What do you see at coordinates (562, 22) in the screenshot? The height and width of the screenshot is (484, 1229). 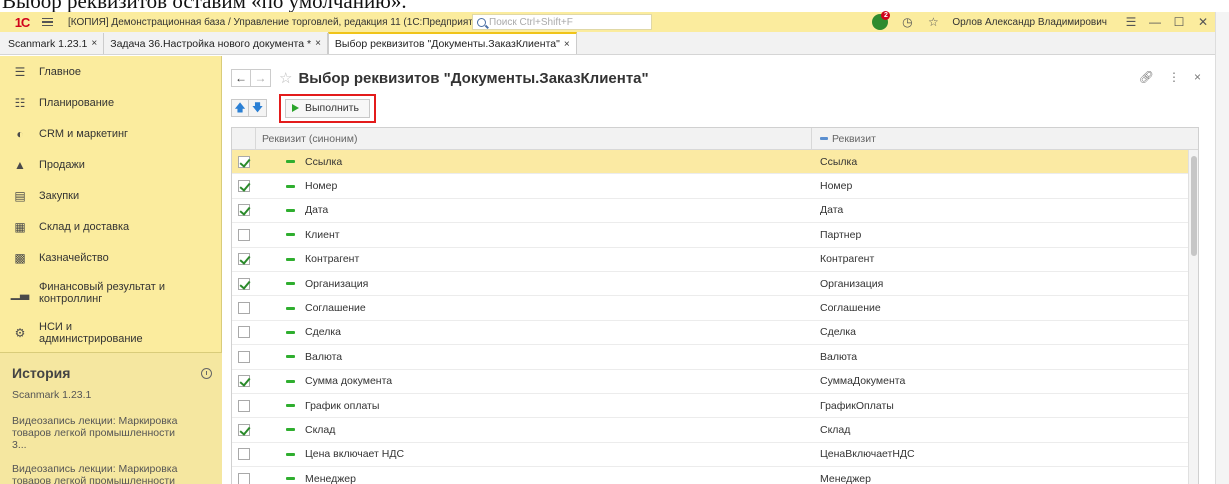 I see `search-input: Поиск Ctrl+Shift+F` at bounding box center [562, 22].